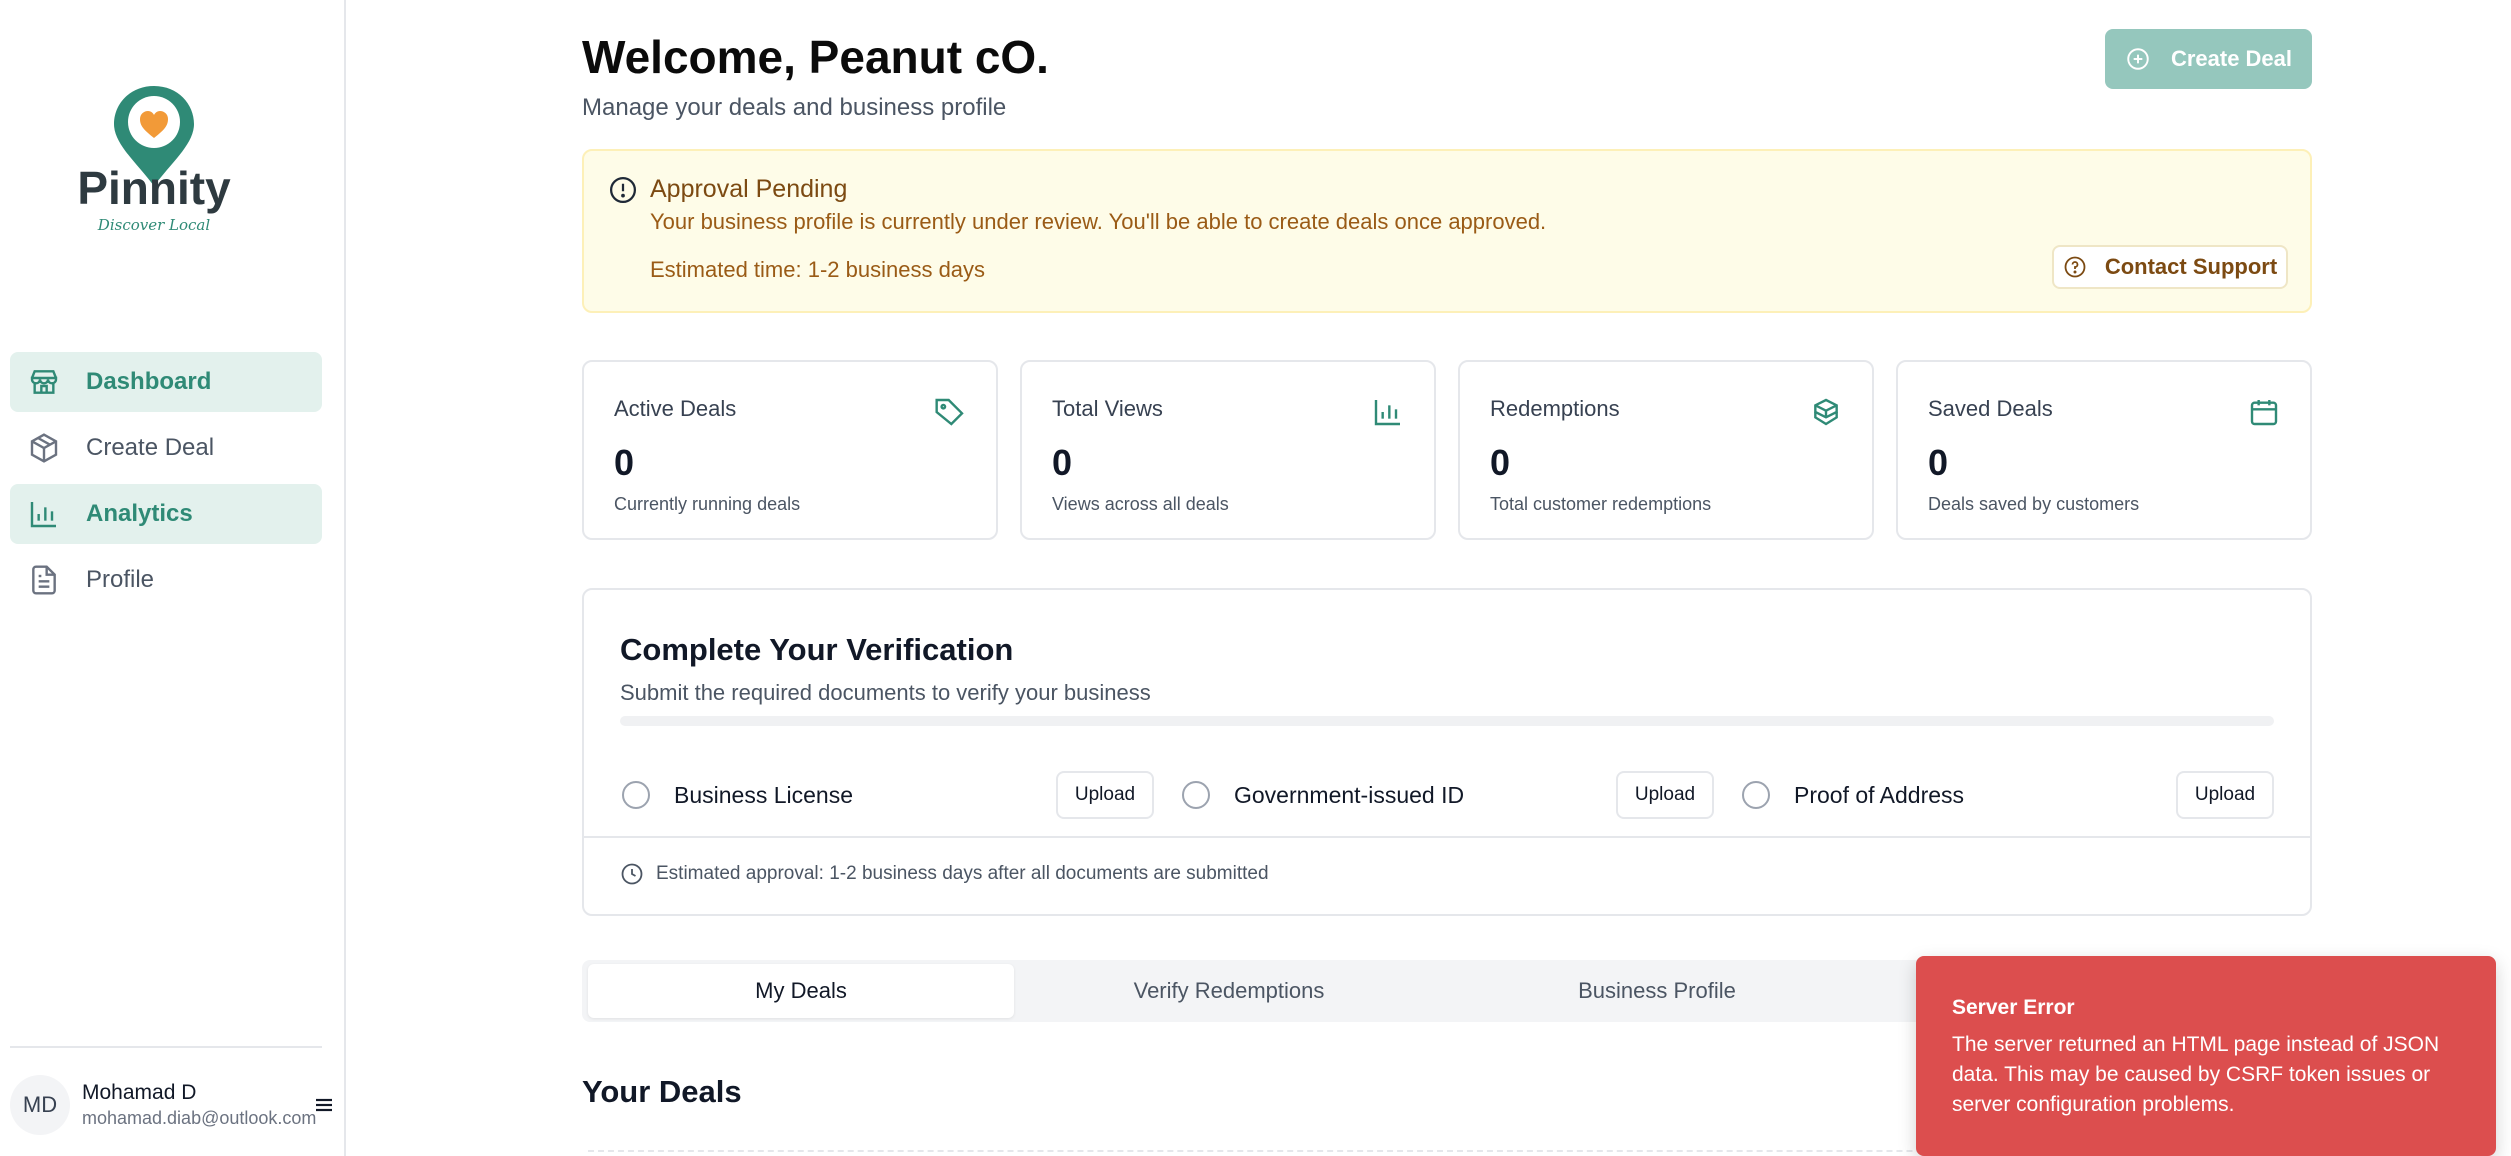 The height and width of the screenshot is (1156, 2511). What do you see at coordinates (817, 649) in the screenshot?
I see `verification-title: Complete Your Verification` at bounding box center [817, 649].